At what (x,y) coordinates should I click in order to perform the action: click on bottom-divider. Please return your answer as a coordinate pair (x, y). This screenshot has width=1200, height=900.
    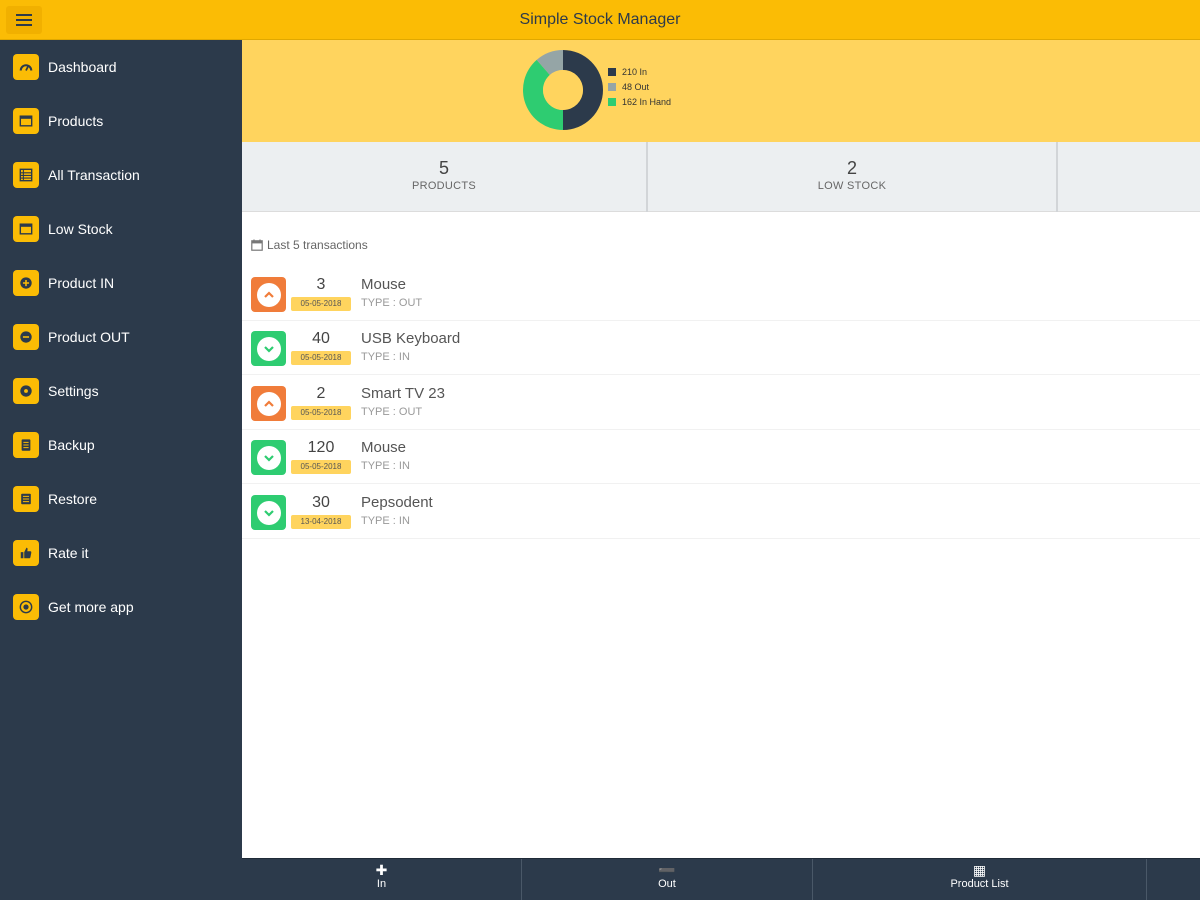
    Looking at the image, I should click on (1146, 879).